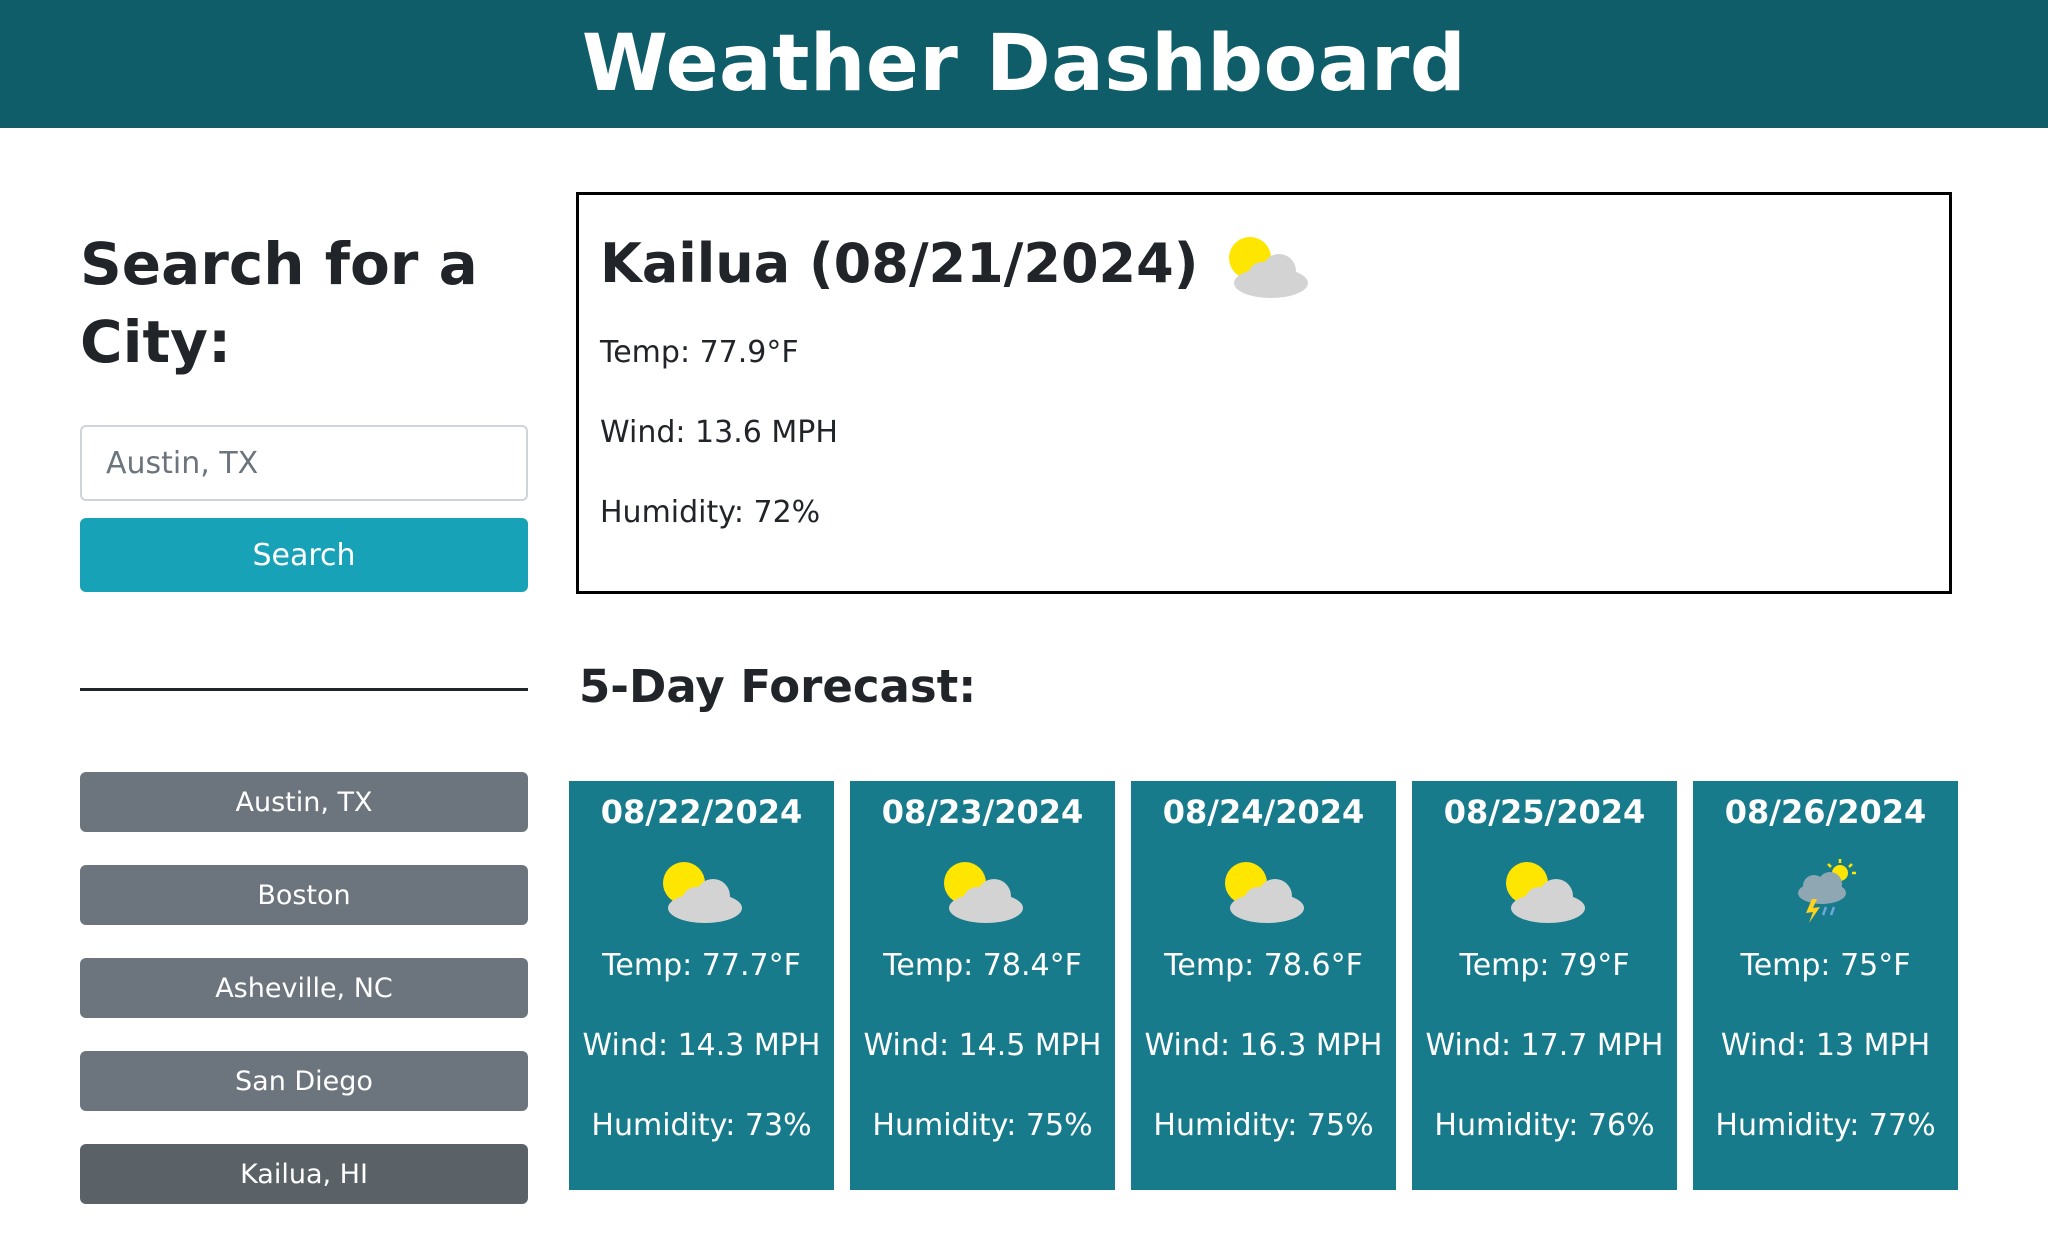  I want to click on current-humidity: Humidity: 72%, so click(710, 512).